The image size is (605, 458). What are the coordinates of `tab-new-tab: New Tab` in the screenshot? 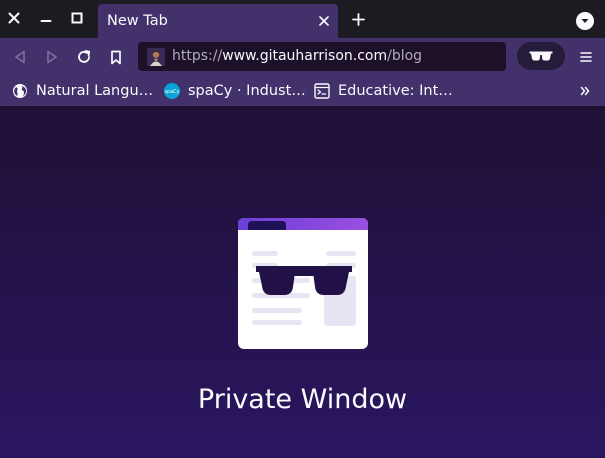 It's located at (218, 21).